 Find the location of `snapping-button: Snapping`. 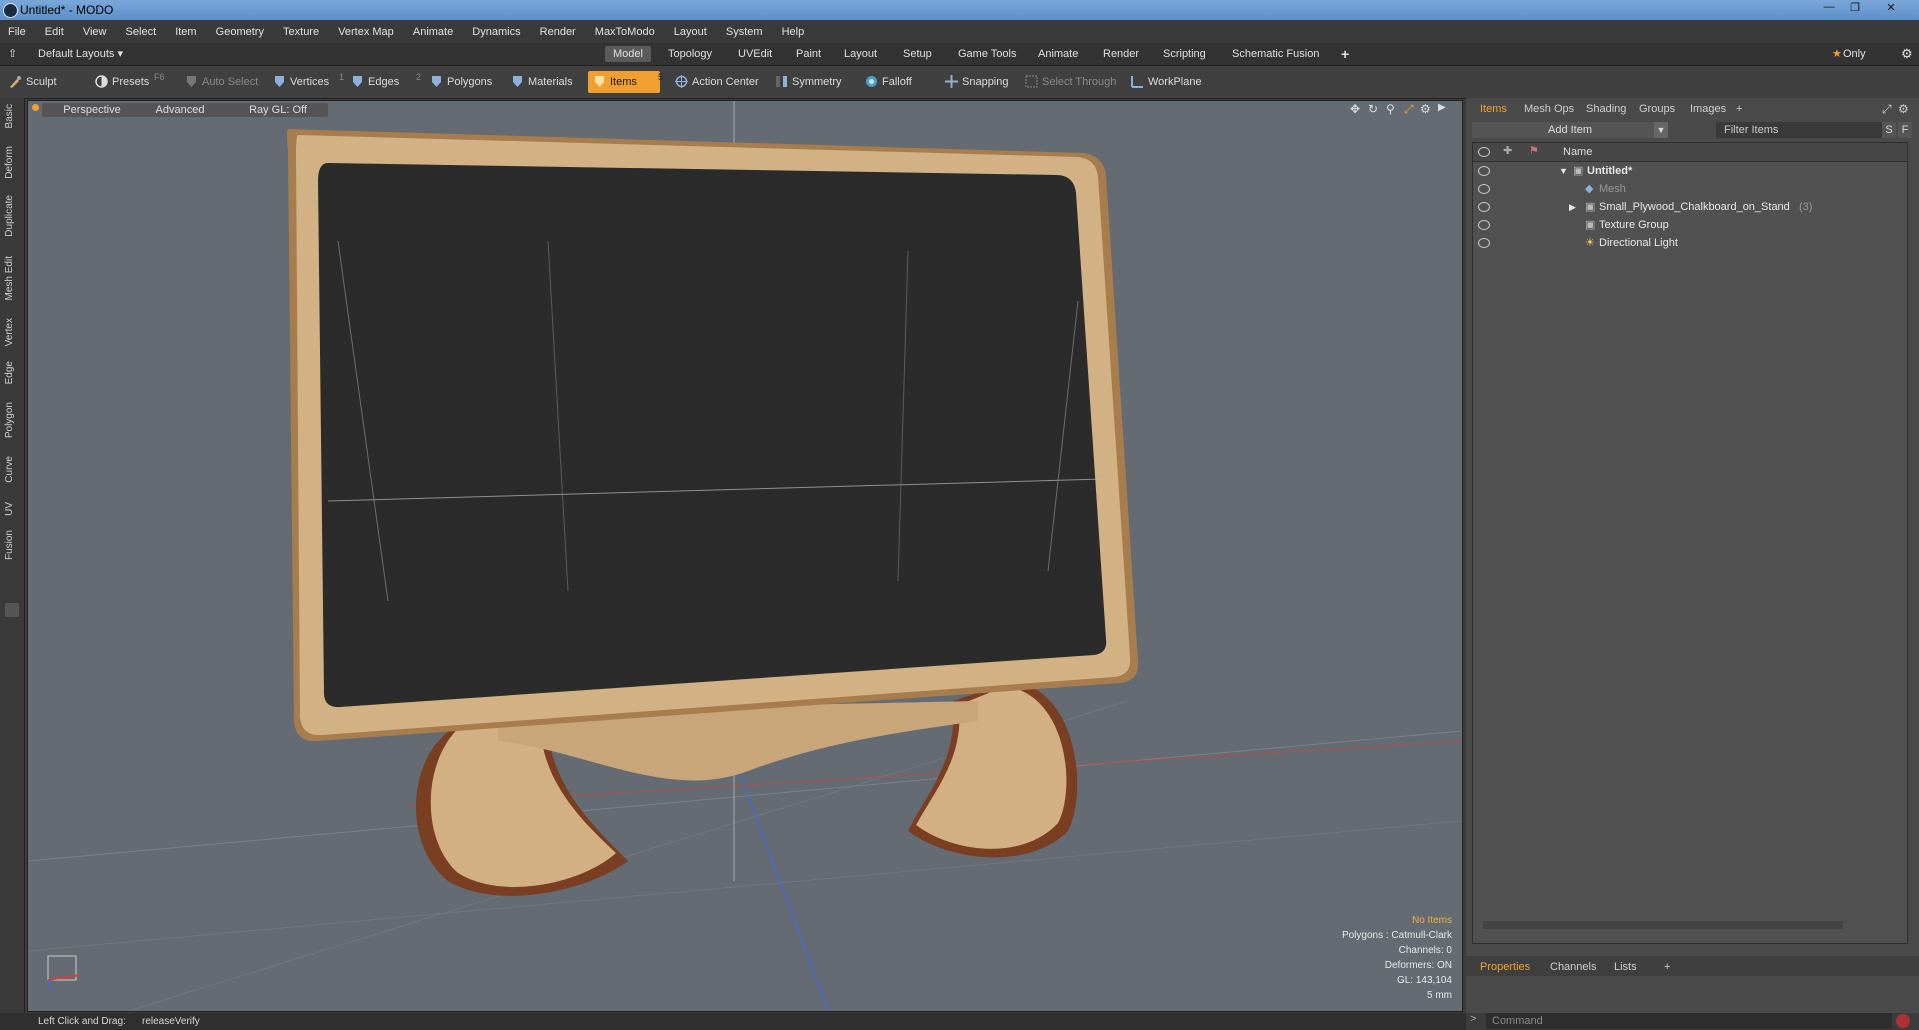

snapping-button: Snapping is located at coordinates (977, 82).